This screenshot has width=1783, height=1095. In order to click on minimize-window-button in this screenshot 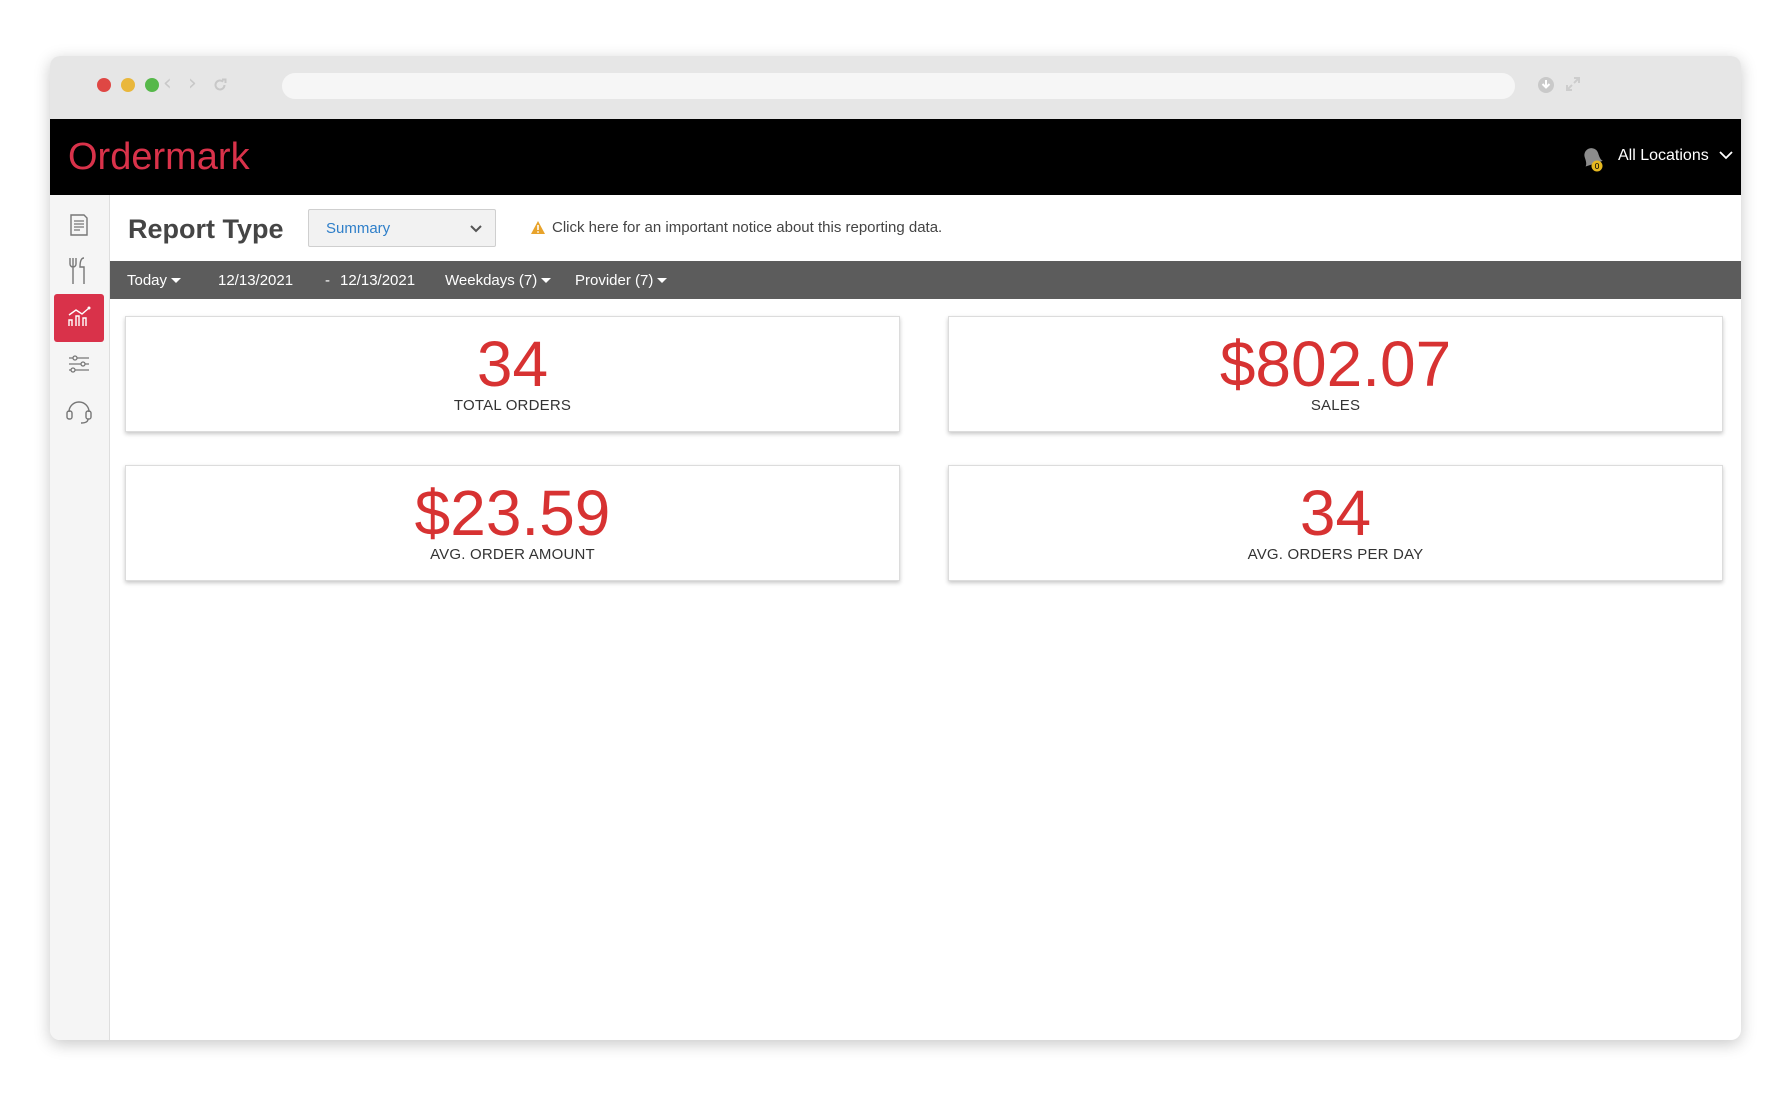, I will do `click(128, 85)`.